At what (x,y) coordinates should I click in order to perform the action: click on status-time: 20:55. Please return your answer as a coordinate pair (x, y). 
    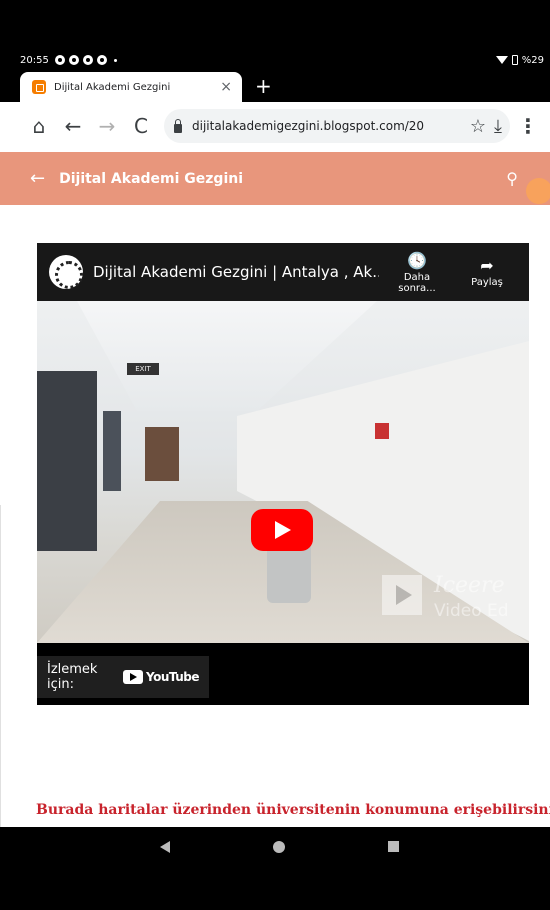
    Looking at the image, I should click on (34, 60).